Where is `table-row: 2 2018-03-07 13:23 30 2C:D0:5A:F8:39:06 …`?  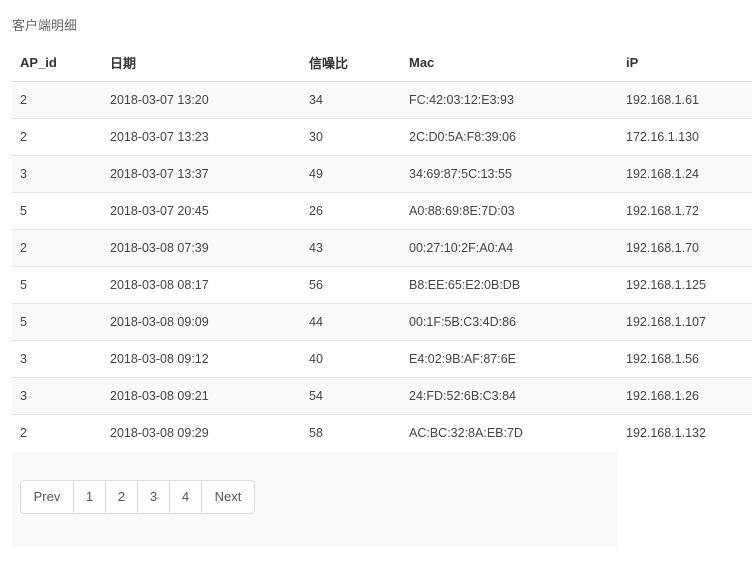
table-row: 2 2018-03-07 13:23 30 2C:D0:5A:F8:39:06 … is located at coordinates (382, 137).